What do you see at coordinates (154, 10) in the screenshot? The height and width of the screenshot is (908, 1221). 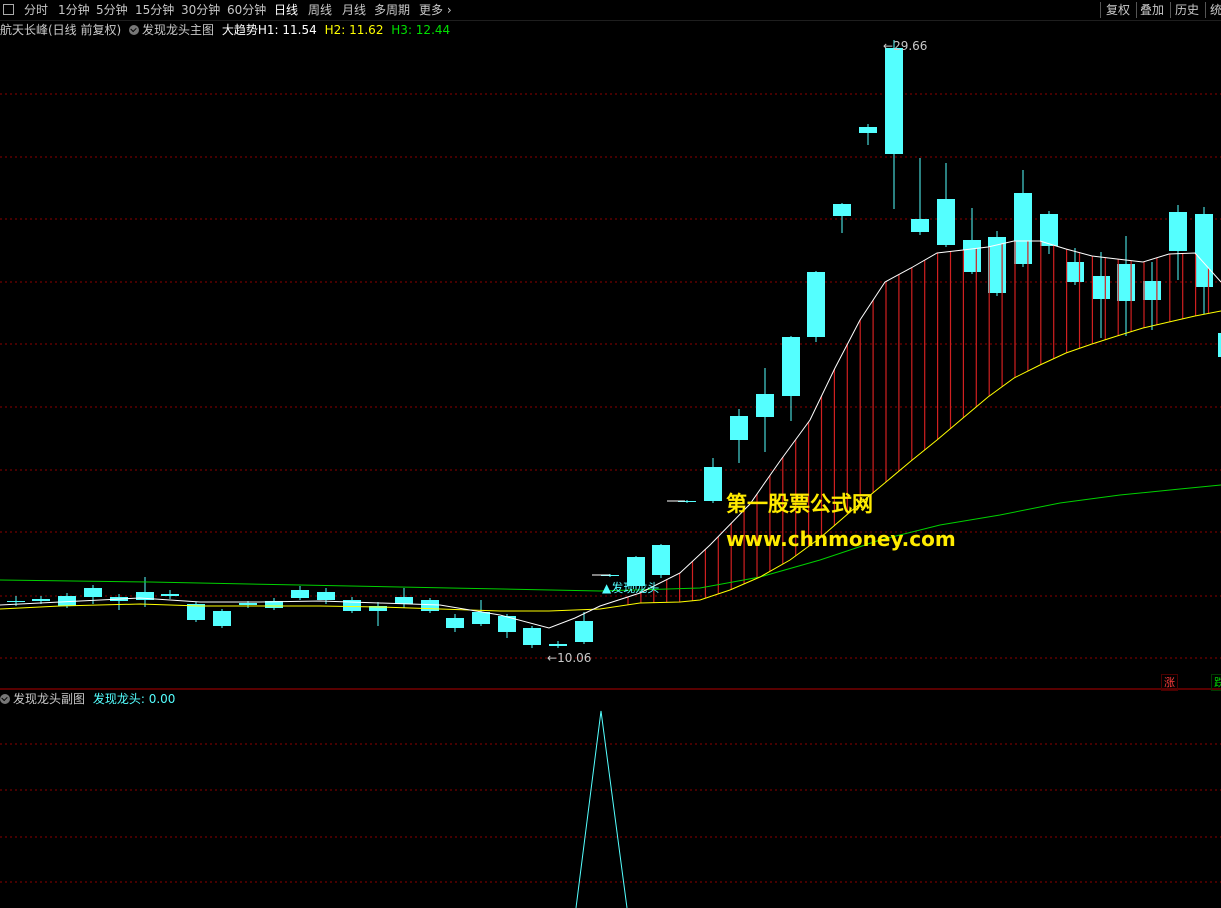 I see `tab-15min: 15分钟` at bounding box center [154, 10].